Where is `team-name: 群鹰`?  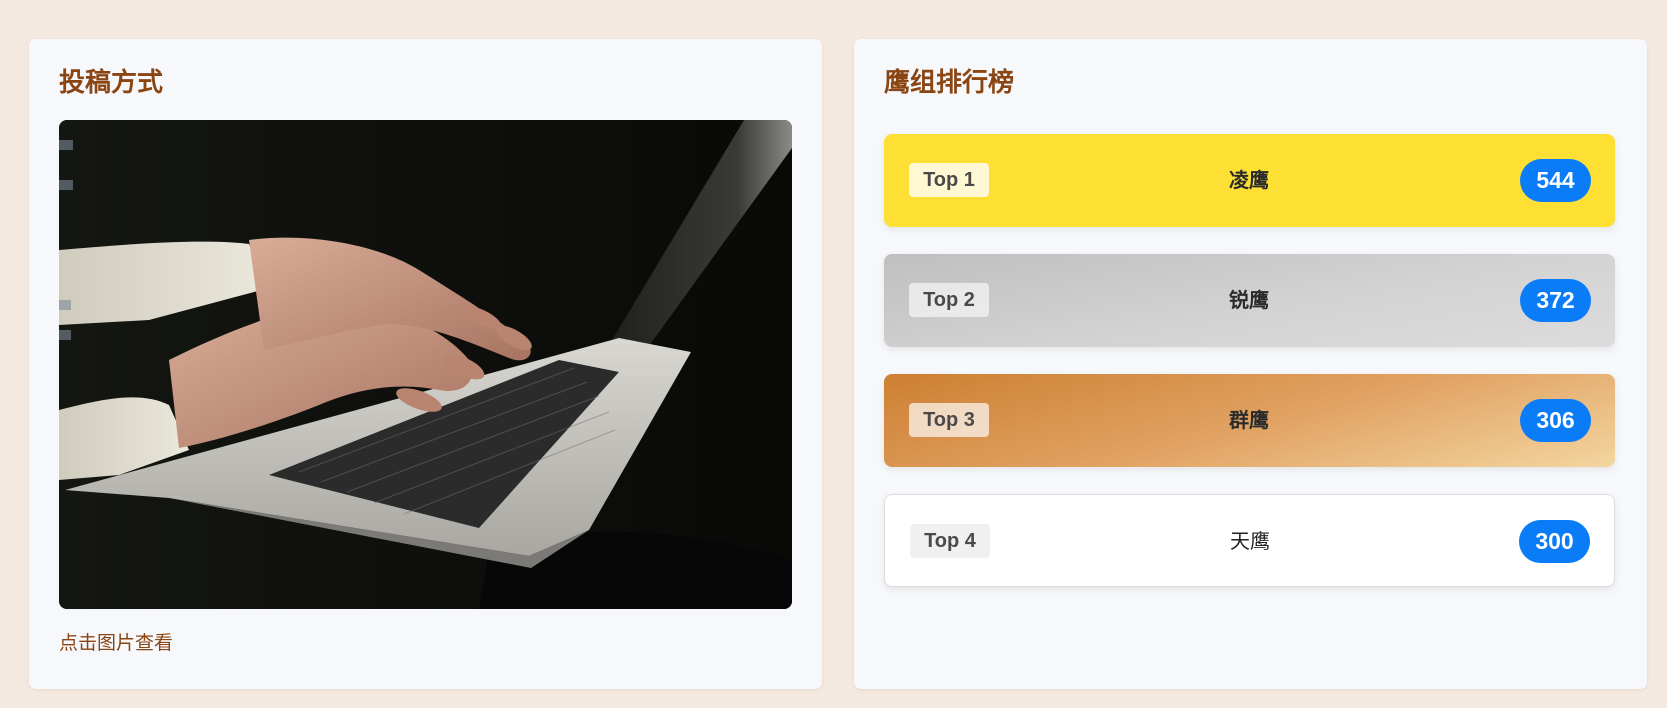 team-name: 群鹰 is located at coordinates (1249, 420).